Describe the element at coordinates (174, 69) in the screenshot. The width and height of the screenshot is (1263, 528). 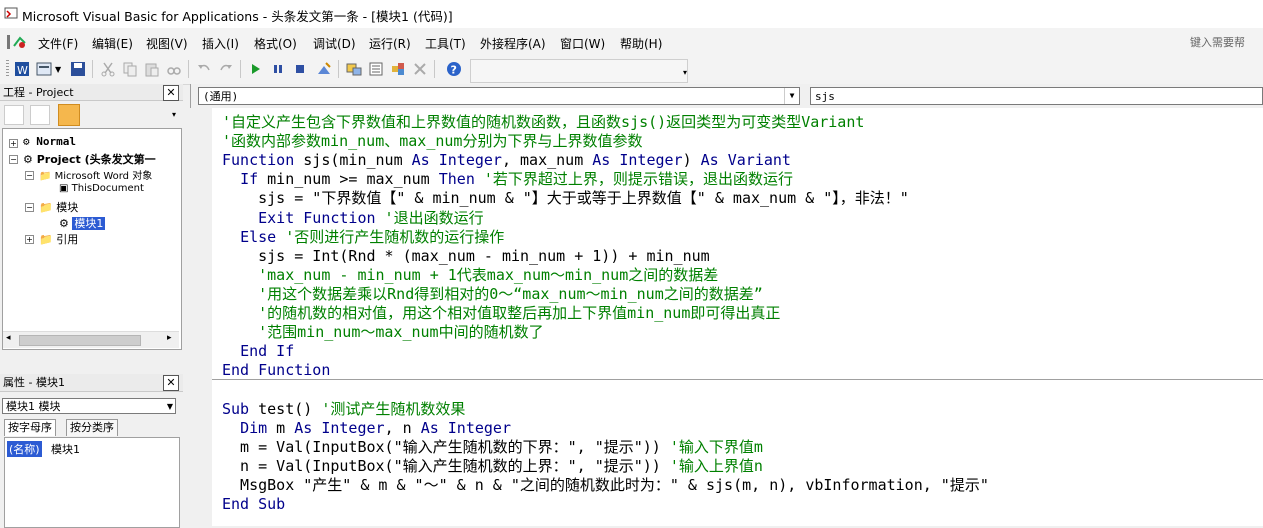
I see `find-icon` at that location.